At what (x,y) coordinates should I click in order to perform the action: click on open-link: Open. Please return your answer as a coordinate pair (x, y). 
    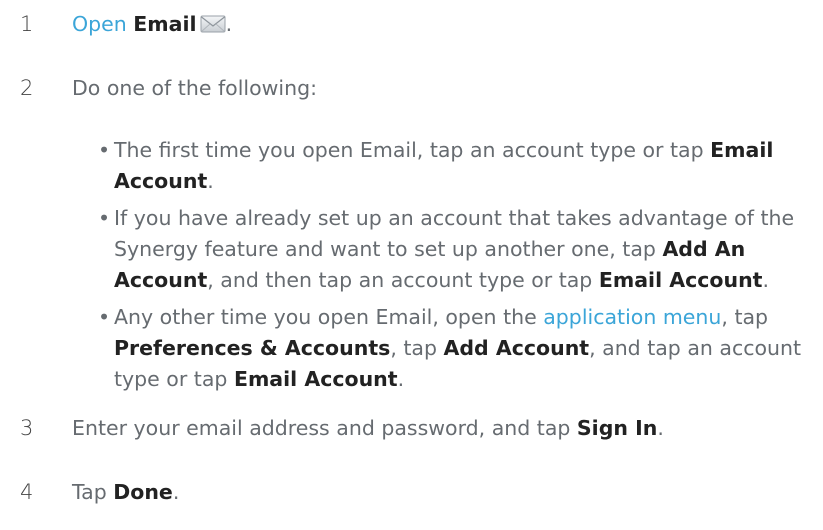
    Looking at the image, I should click on (99, 24).